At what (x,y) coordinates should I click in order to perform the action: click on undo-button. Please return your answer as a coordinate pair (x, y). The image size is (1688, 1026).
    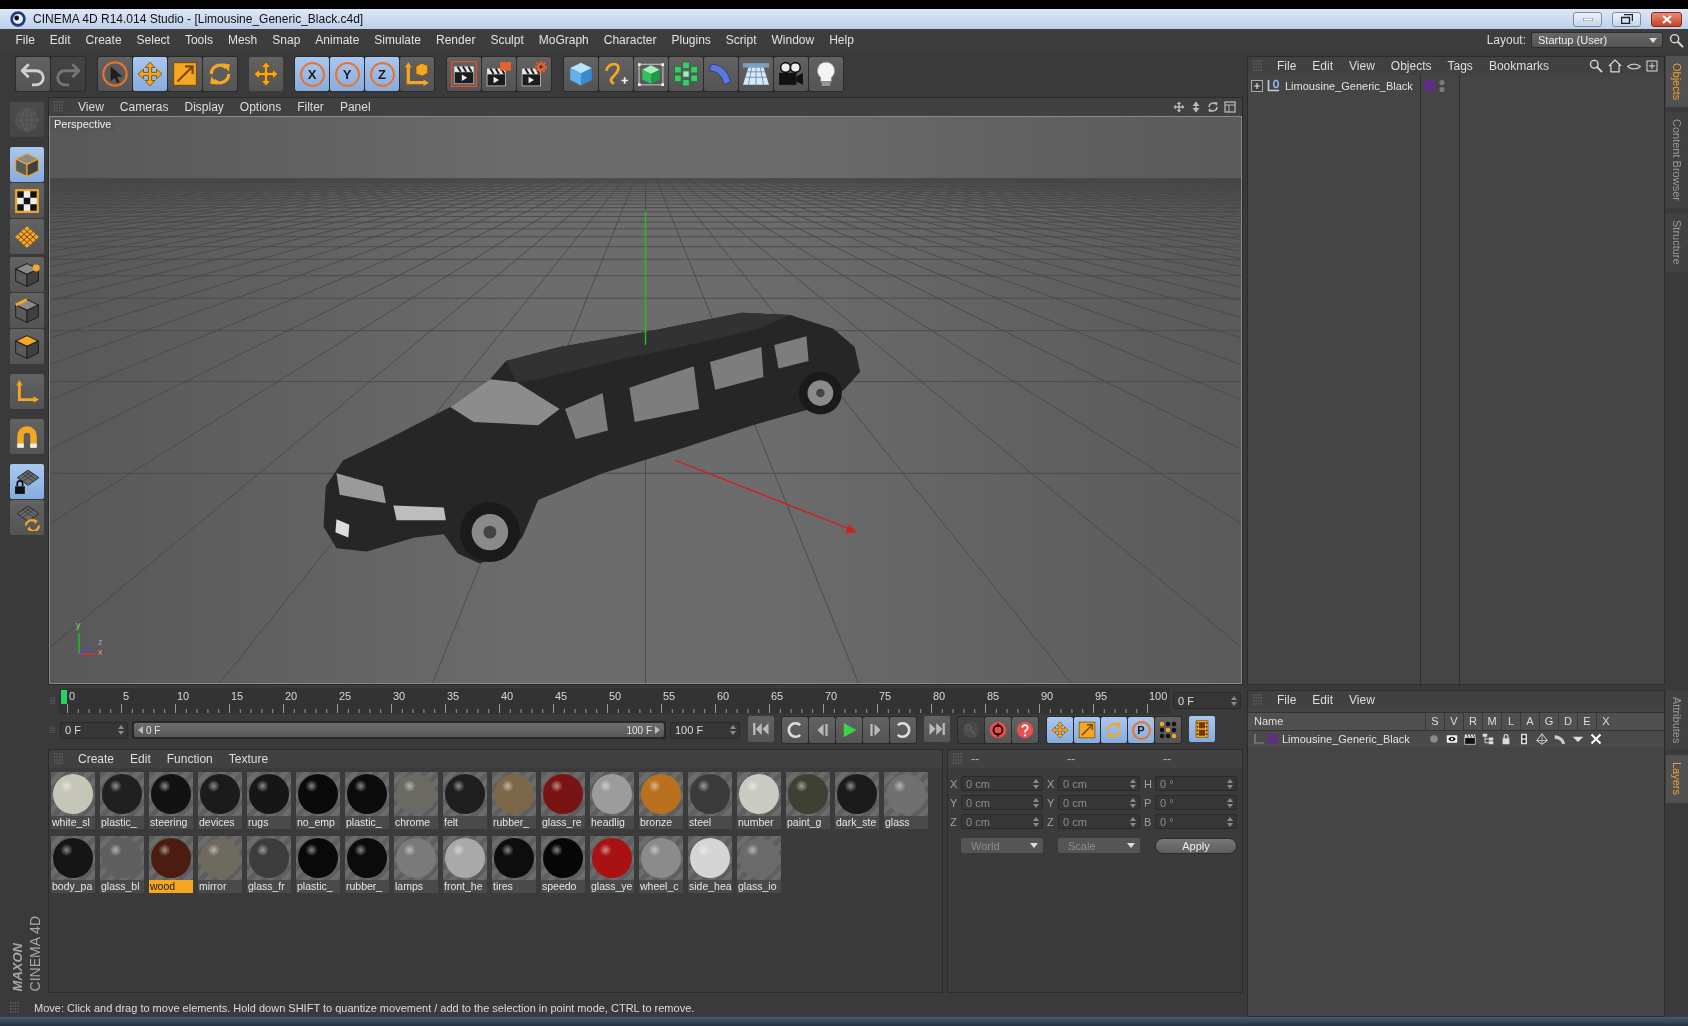
    Looking at the image, I should click on (33, 74).